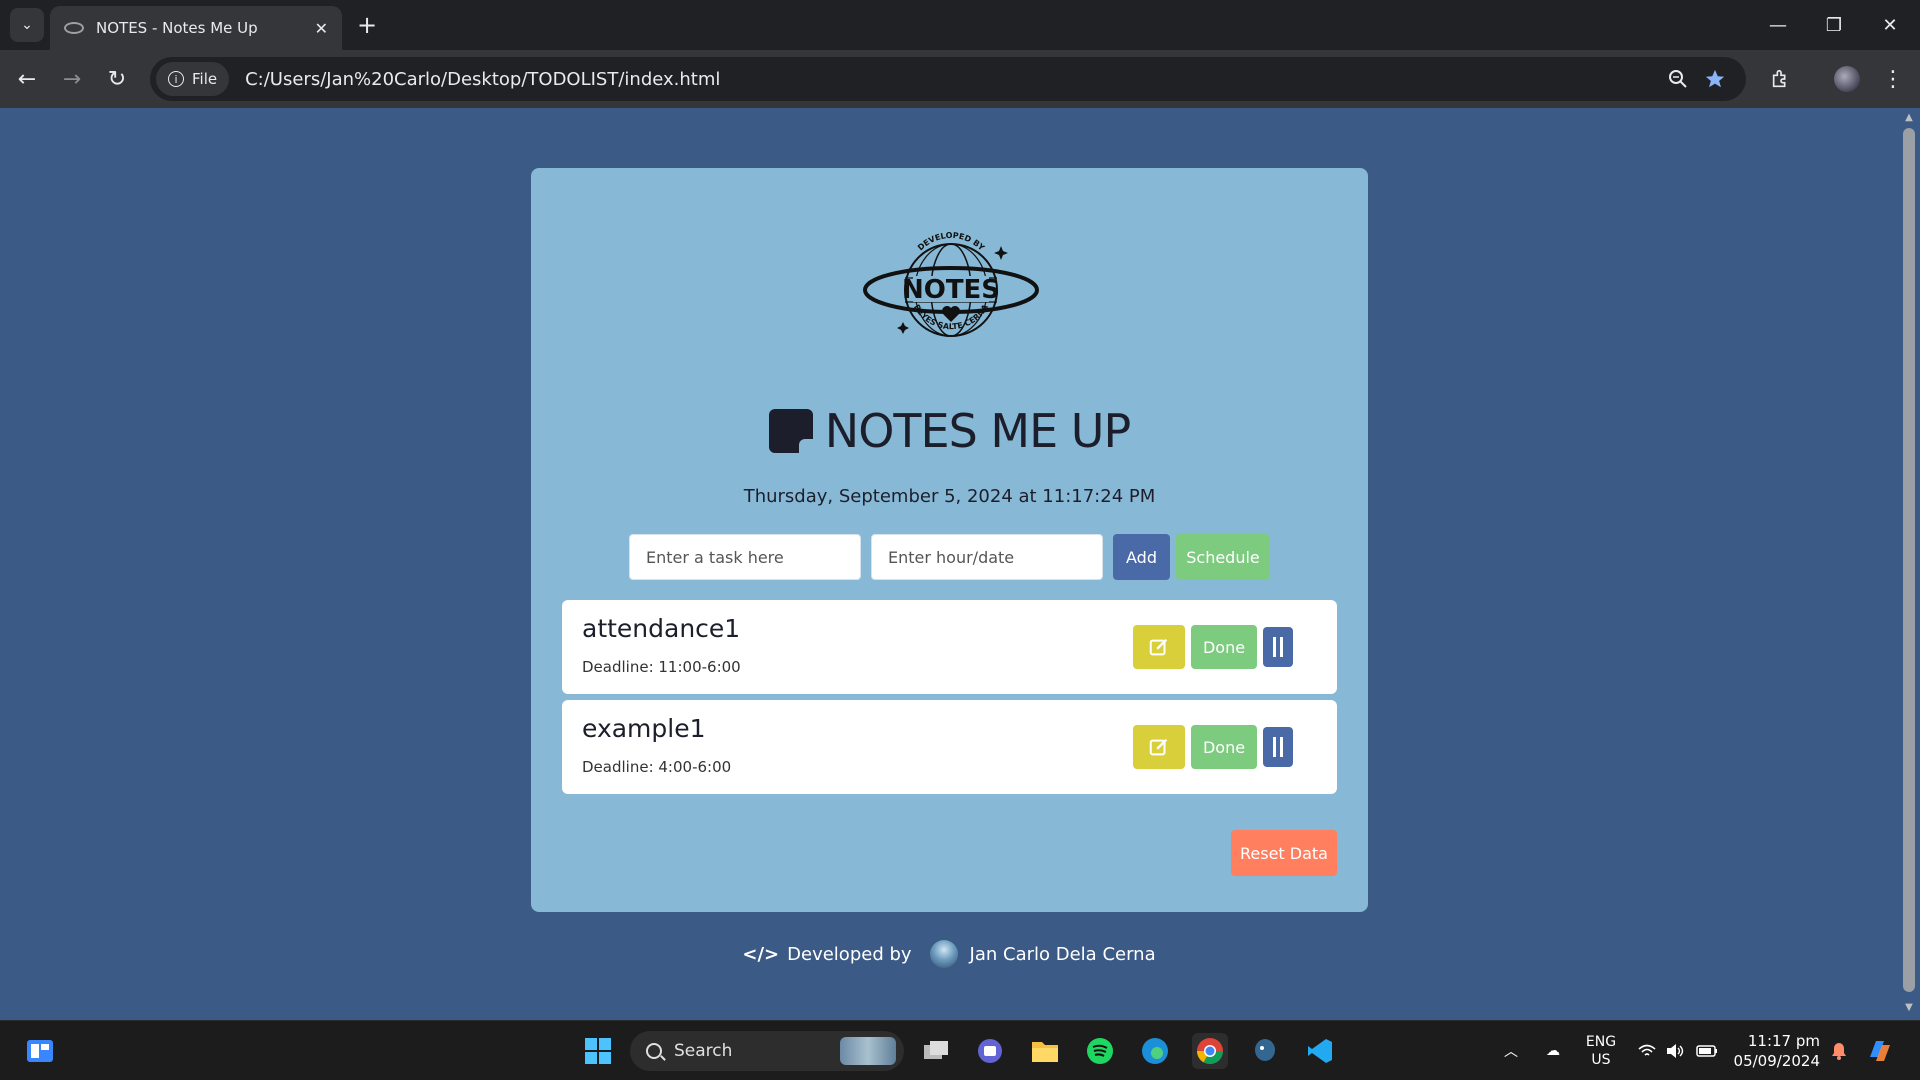  What do you see at coordinates (40, 1051) in the screenshot?
I see `widgets-icon` at bounding box center [40, 1051].